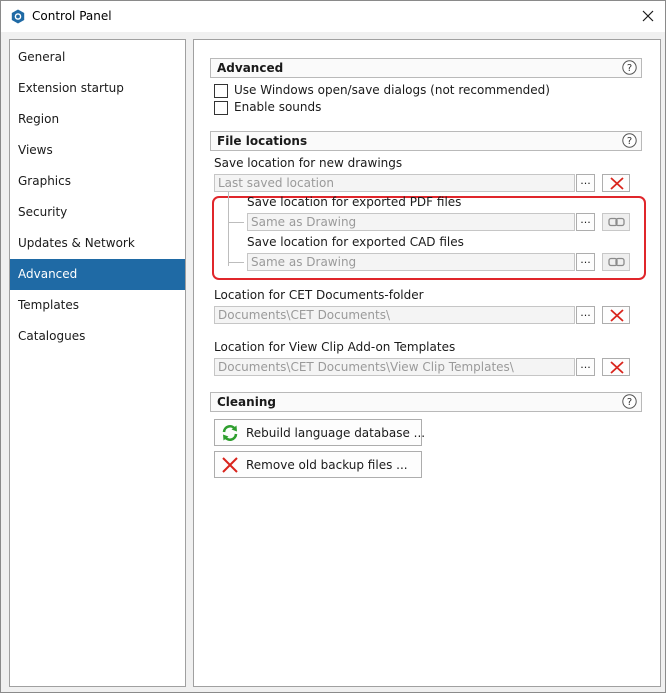  I want to click on cet-documents-location-field: Documents\CET Documents\, so click(394, 315).